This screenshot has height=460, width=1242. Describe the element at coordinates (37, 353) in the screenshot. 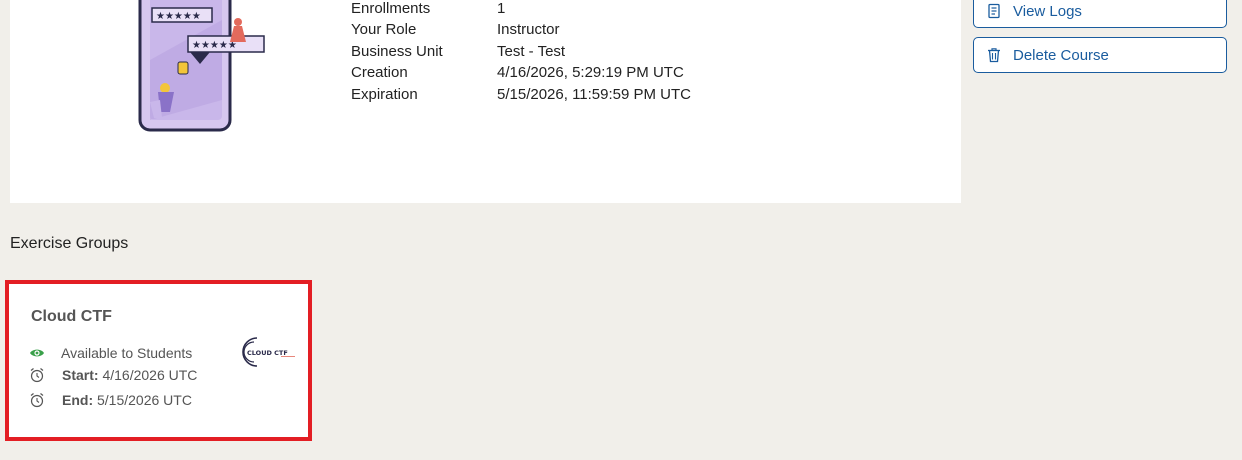

I see `eye-icon` at that location.